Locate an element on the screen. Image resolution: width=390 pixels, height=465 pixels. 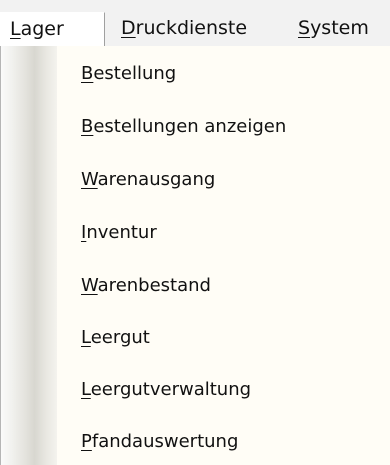
menu-item-label: arenbestand is located at coordinates (154, 285).